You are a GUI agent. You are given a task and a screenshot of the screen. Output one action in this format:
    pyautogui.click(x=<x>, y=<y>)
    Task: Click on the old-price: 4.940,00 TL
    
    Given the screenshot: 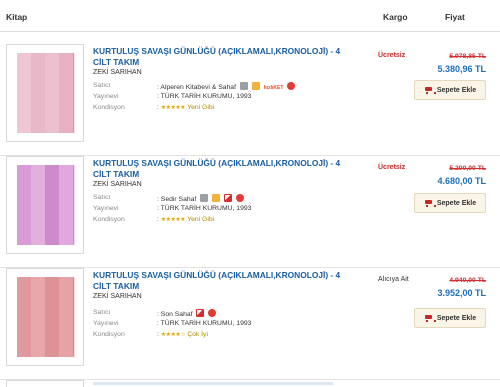 What is the action you would take?
    pyautogui.click(x=467, y=280)
    